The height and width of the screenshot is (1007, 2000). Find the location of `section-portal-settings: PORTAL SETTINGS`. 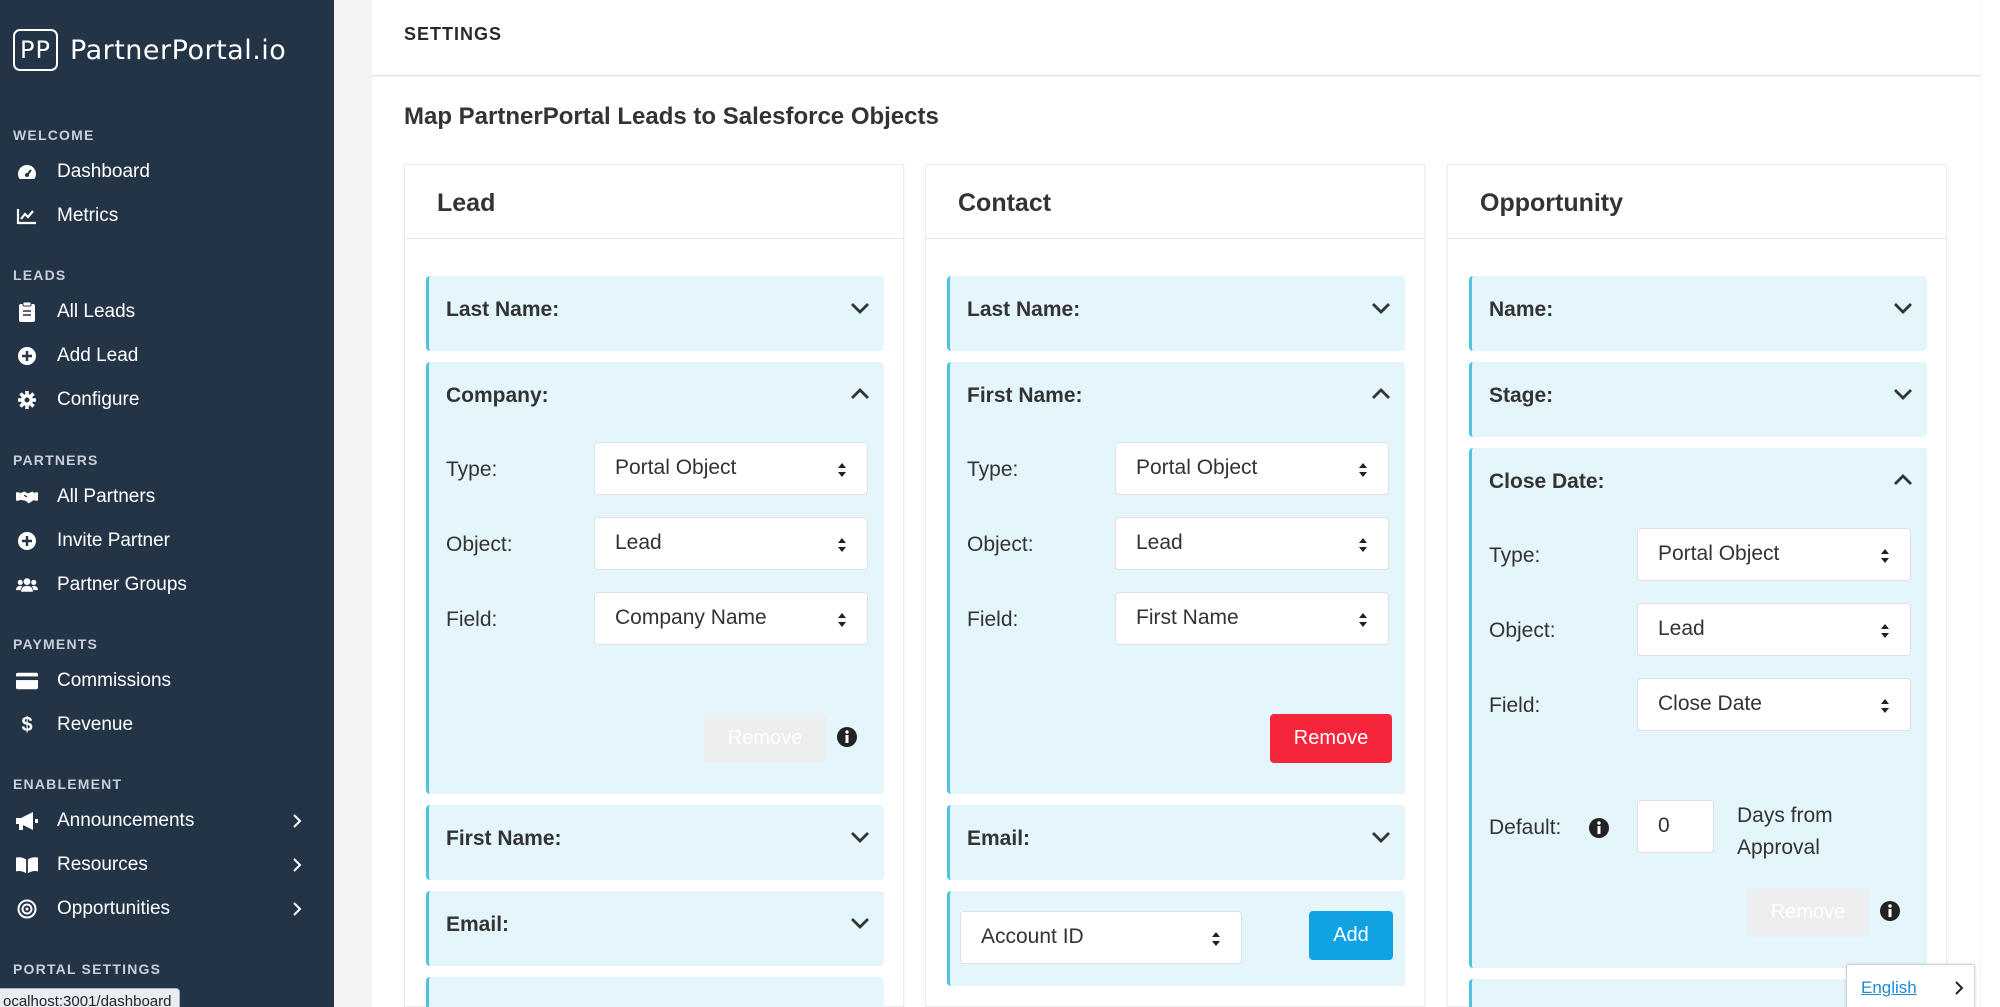

section-portal-settings: PORTAL SETTINGS is located at coordinates (87, 969).